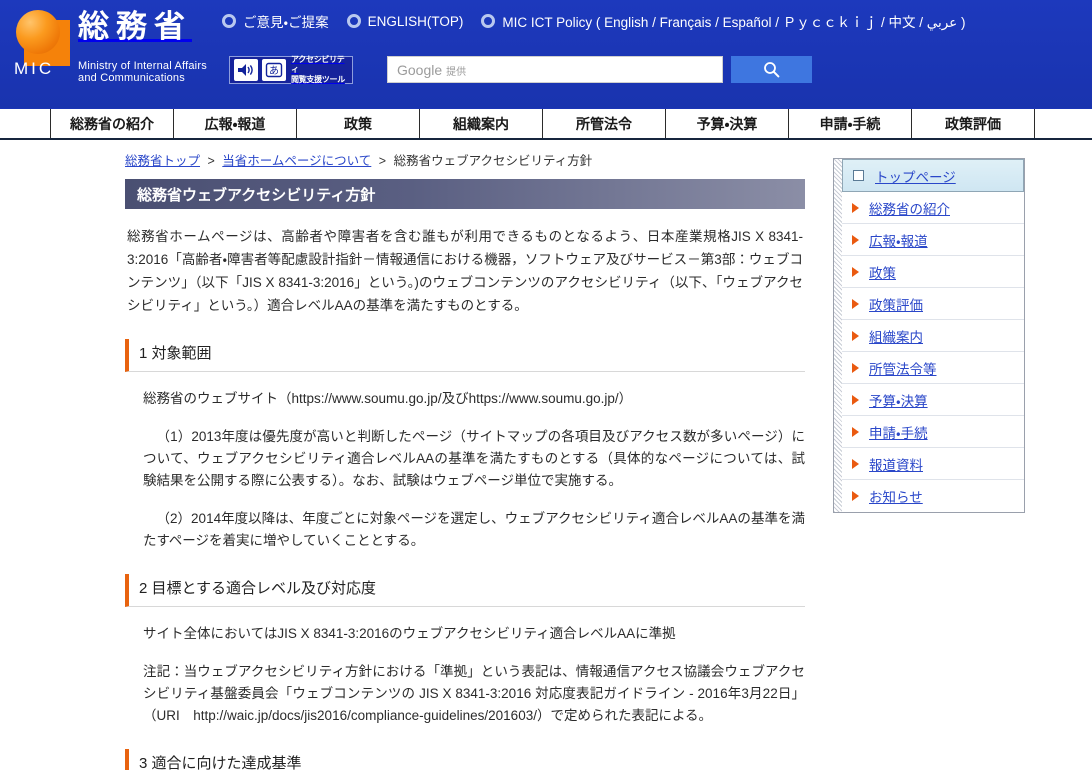 The width and height of the screenshot is (1092, 770). I want to click on sidebar-item-label: 申請・手続, so click(898, 433).